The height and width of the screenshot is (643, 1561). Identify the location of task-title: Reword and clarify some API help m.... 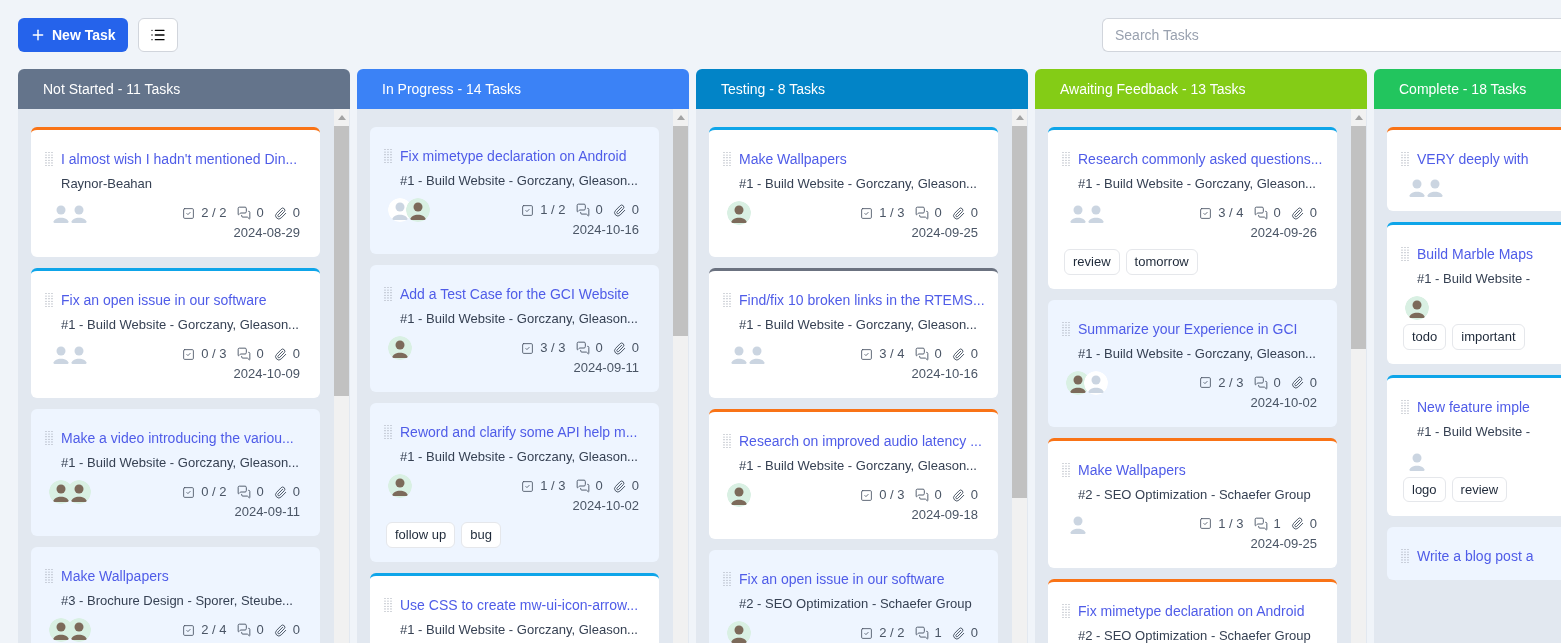
(519, 432).